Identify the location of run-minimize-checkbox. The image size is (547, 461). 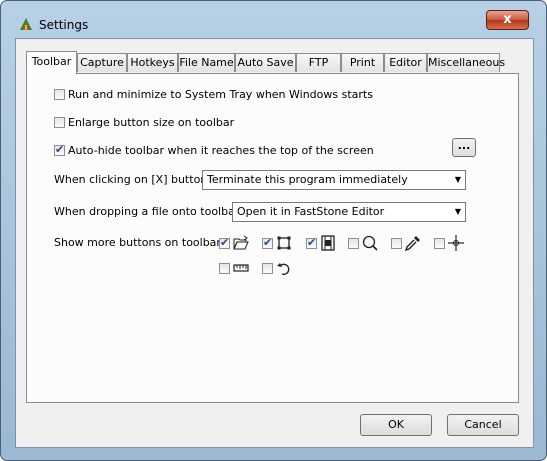
(59, 94).